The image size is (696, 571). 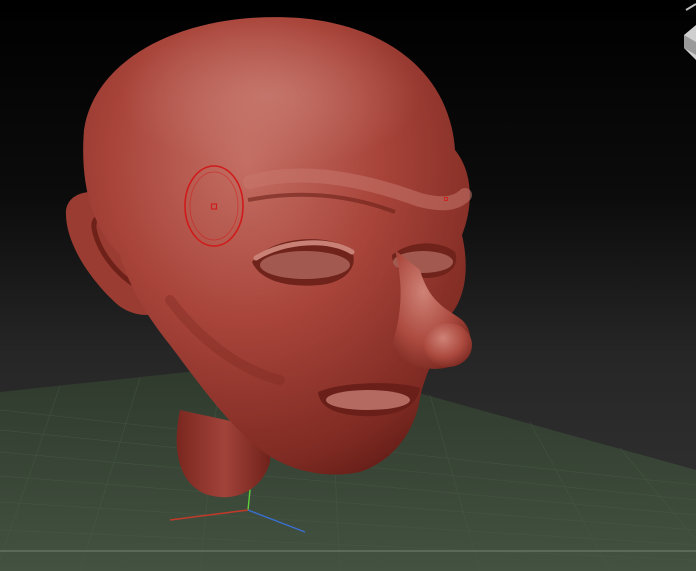 What do you see at coordinates (690, 31) in the screenshot?
I see `navigation-cube-icon` at bounding box center [690, 31].